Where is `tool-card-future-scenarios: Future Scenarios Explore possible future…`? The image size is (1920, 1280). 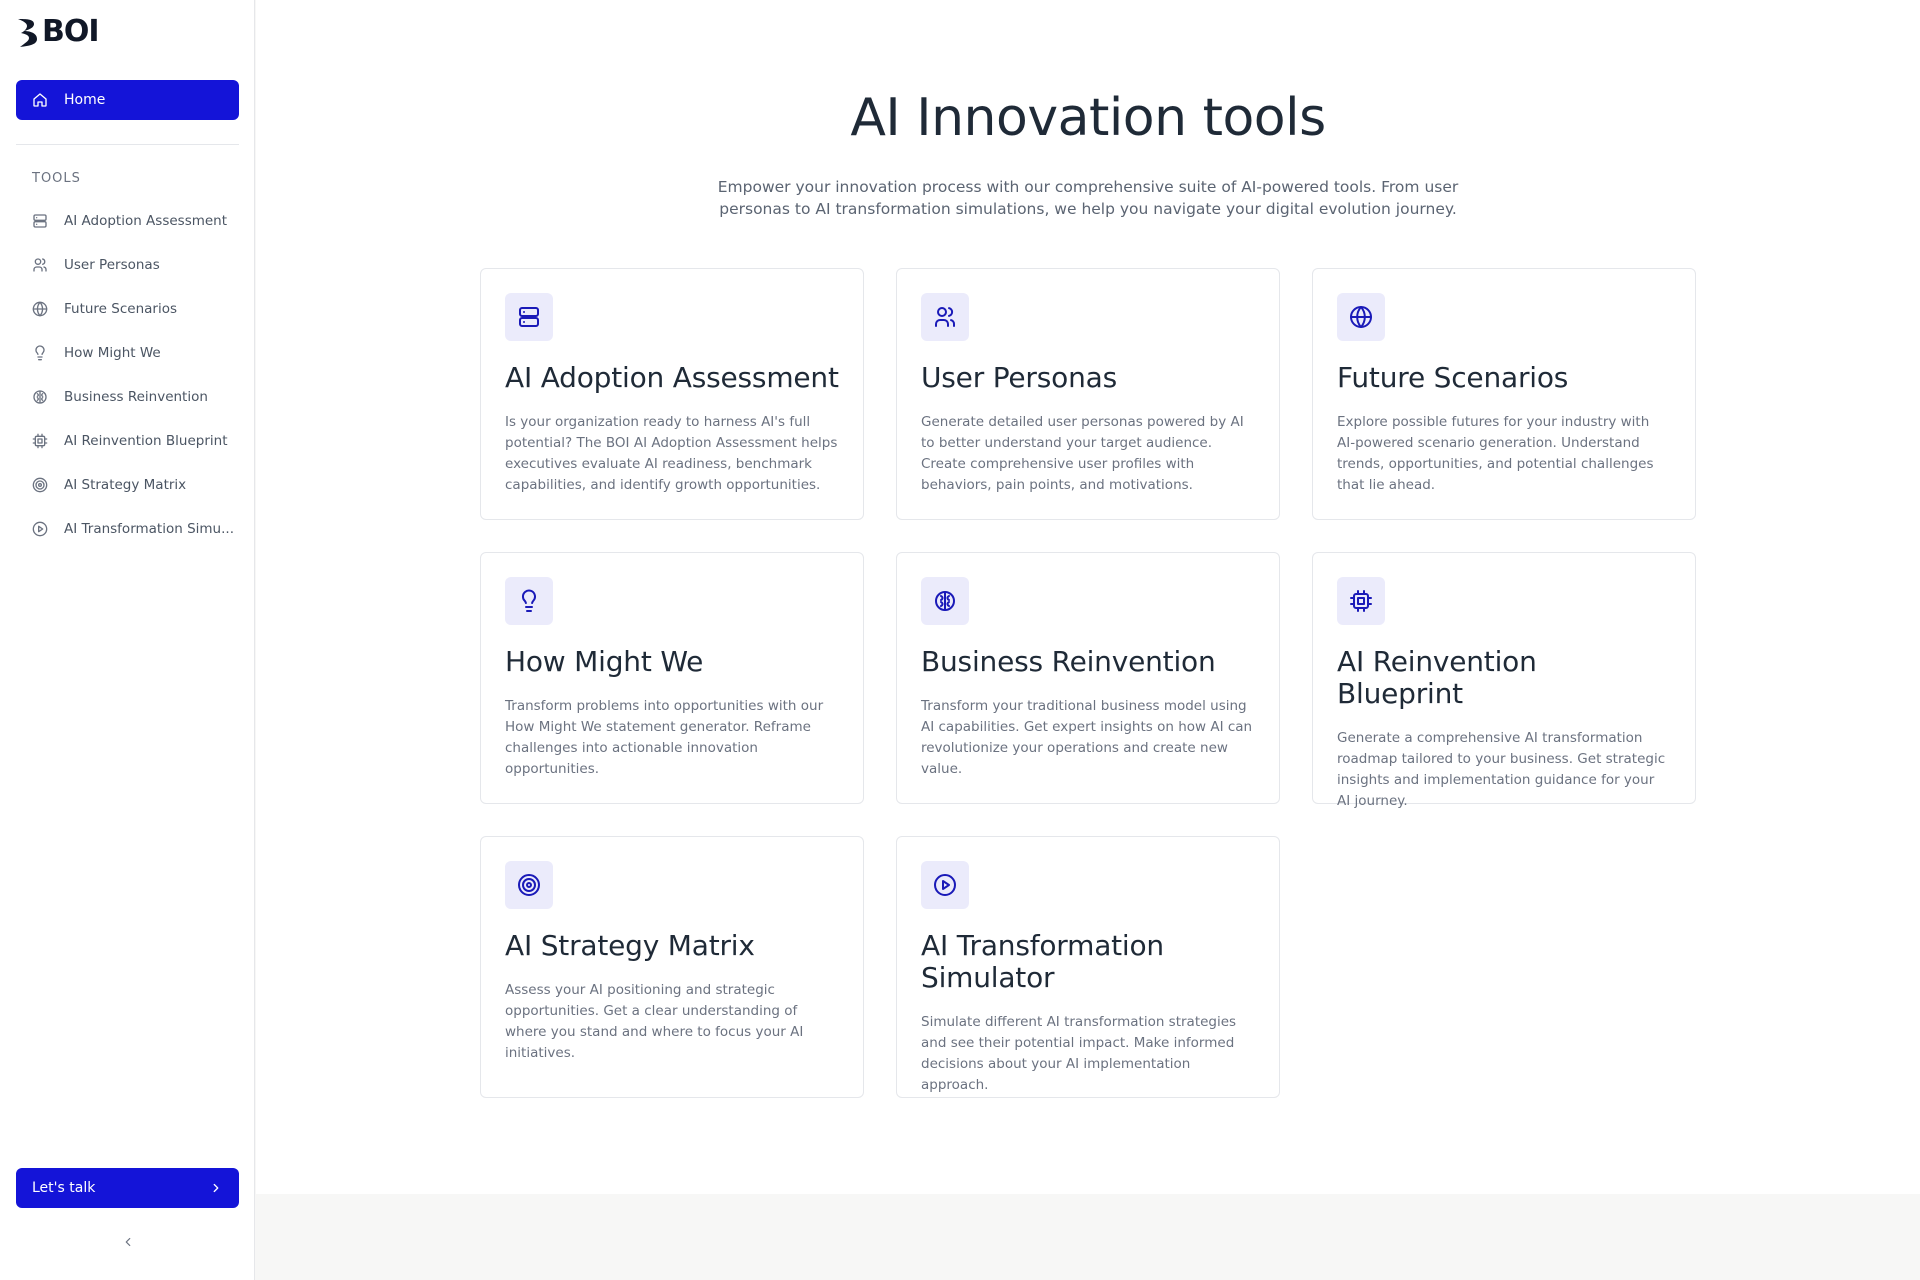
tool-card-future-scenarios: Future Scenarios Explore possible future… is located at coordinates (1504, 394).